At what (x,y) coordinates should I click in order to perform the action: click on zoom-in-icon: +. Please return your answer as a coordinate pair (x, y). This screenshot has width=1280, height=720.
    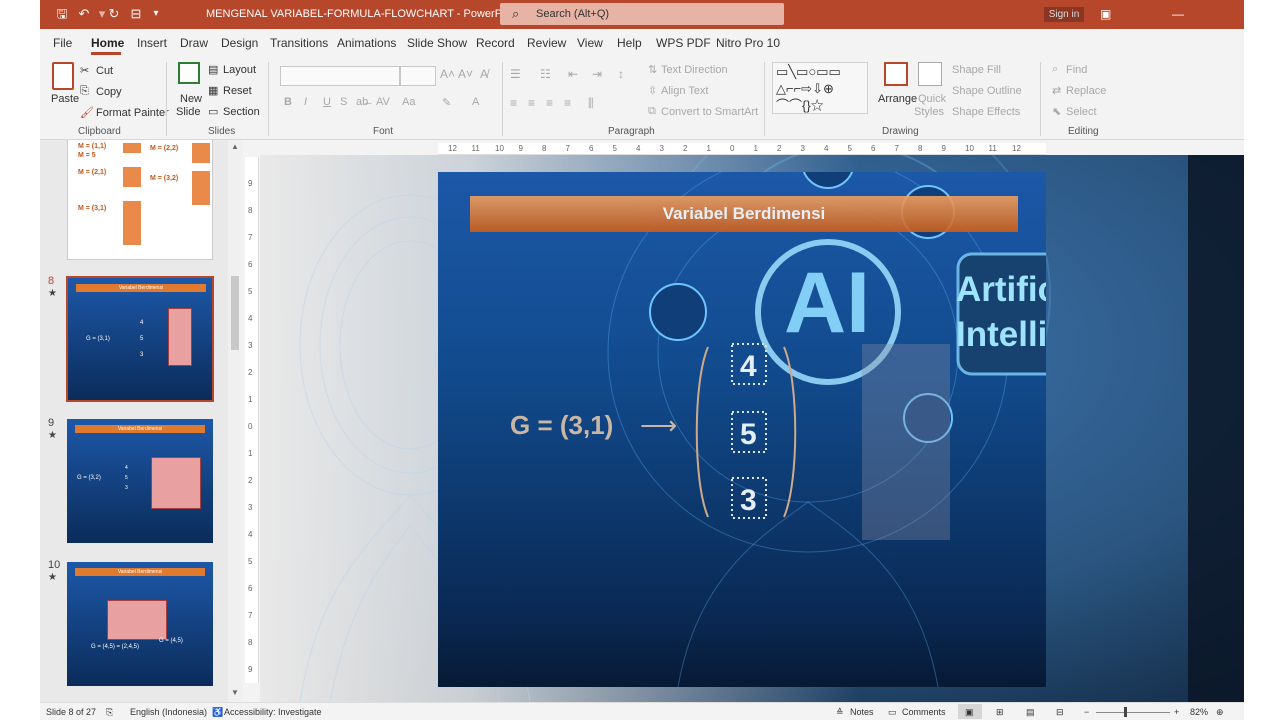
    Looking at the image, I should click on (1176, 712).